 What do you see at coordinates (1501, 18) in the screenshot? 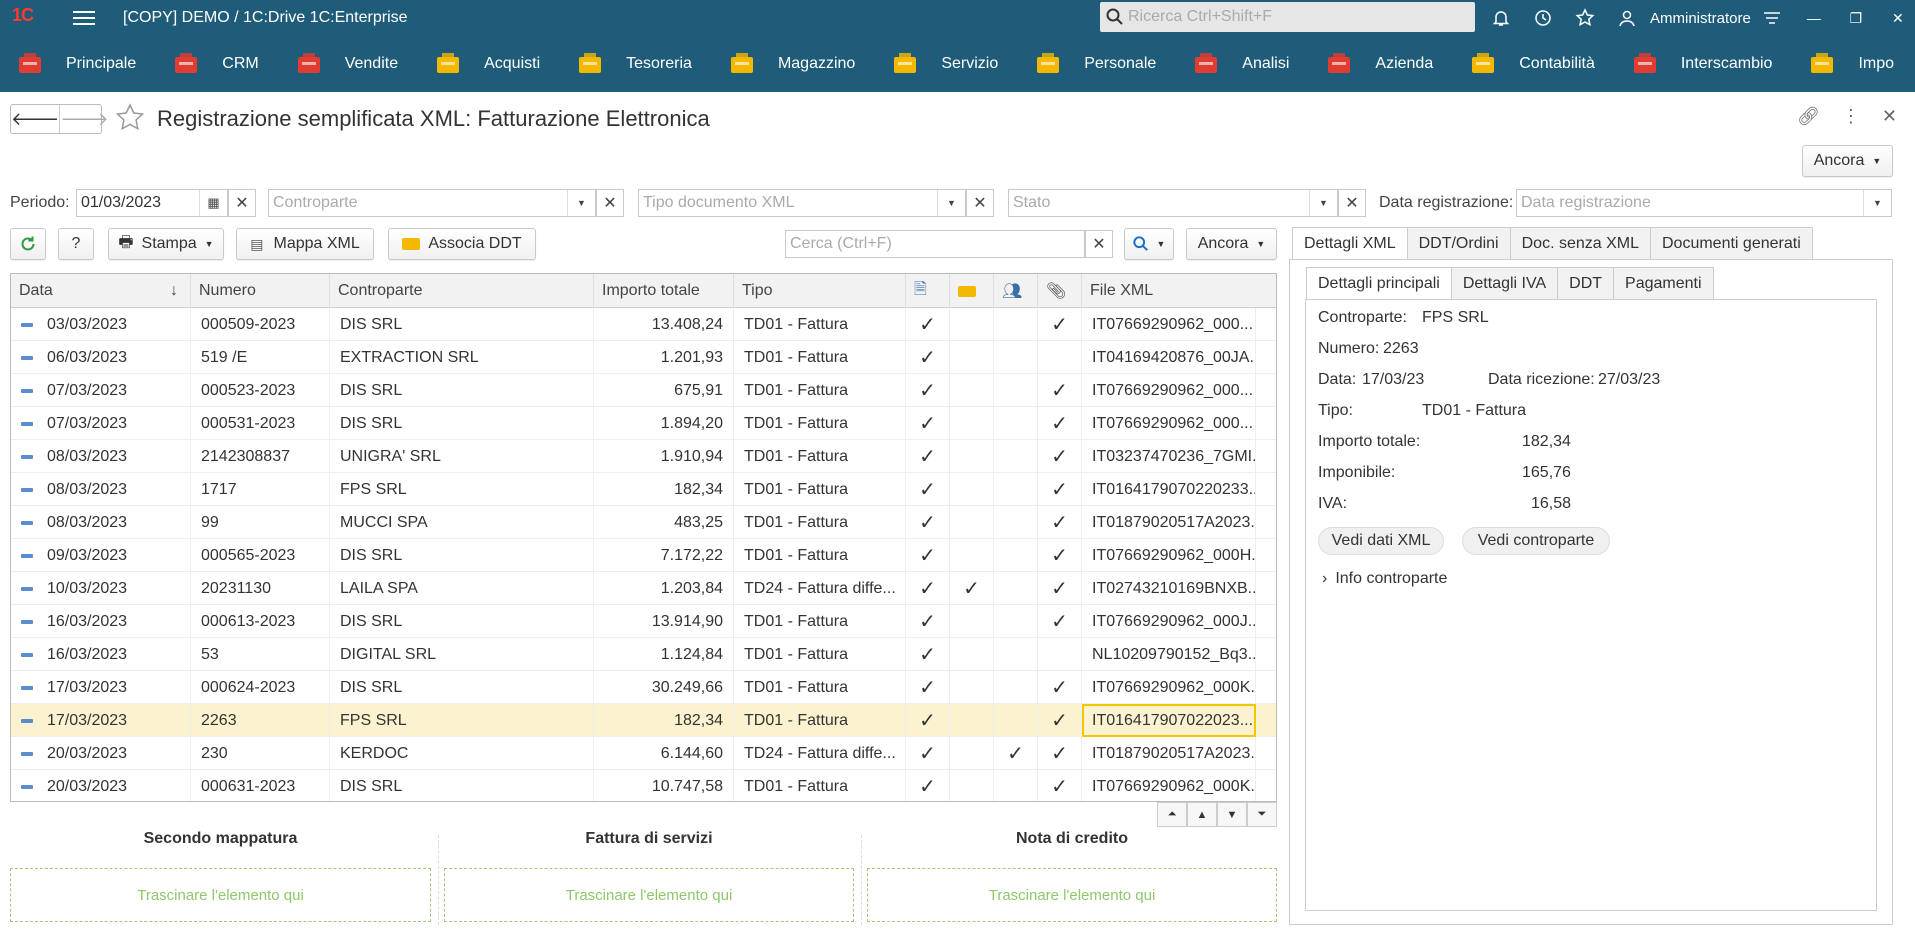
I see `bell-icon` at bounding box center [1501, 18].